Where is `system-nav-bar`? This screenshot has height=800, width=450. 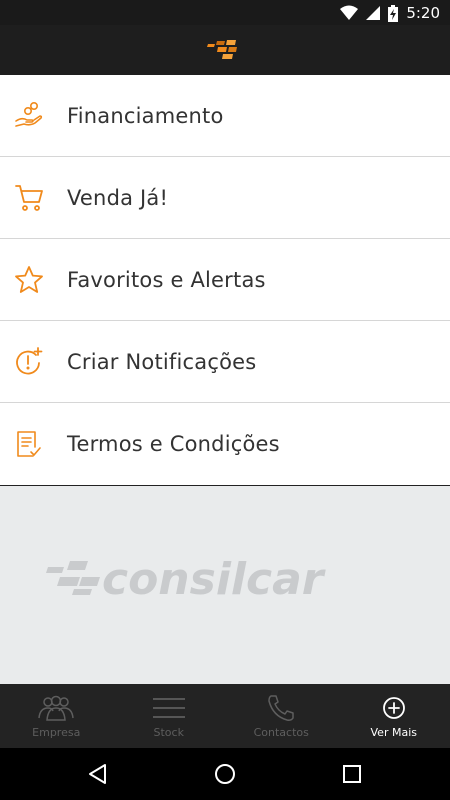
system-nav-bar is located at coordinates (225, 774).